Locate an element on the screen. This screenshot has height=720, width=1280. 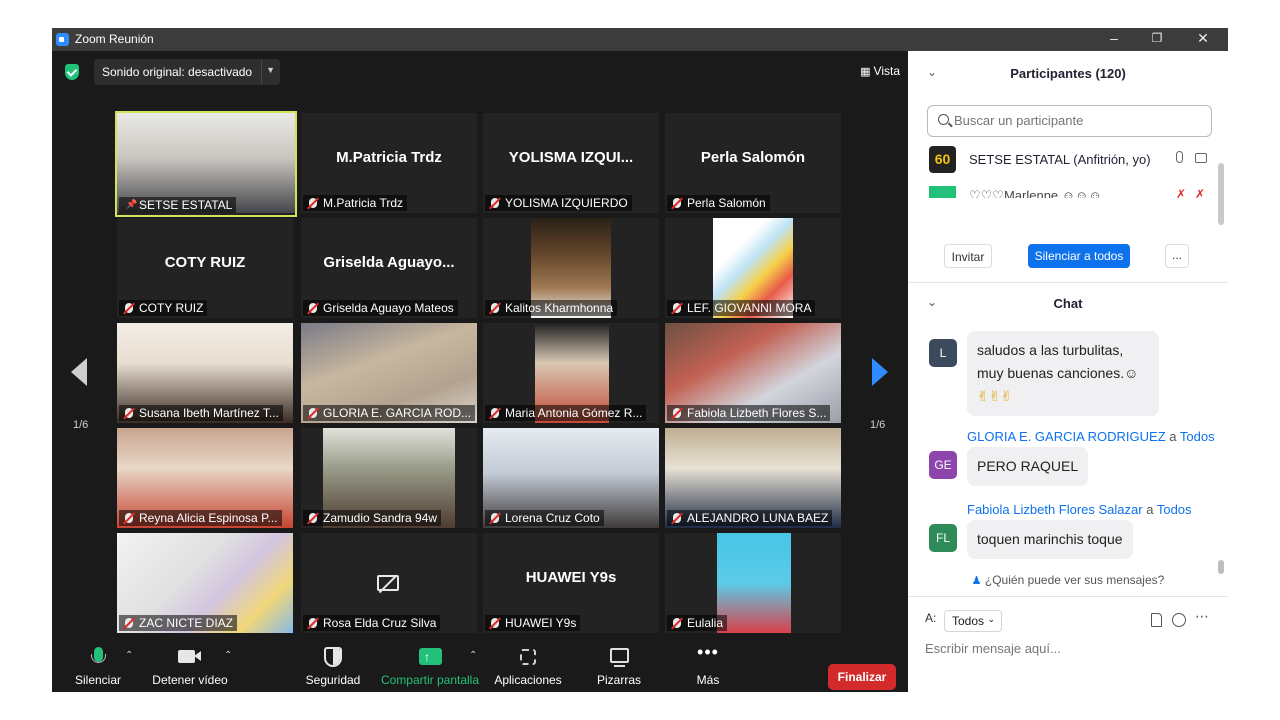
participant-tile: ALEJANDRO LUNA BAEZ is located at coordinates (753, 478).